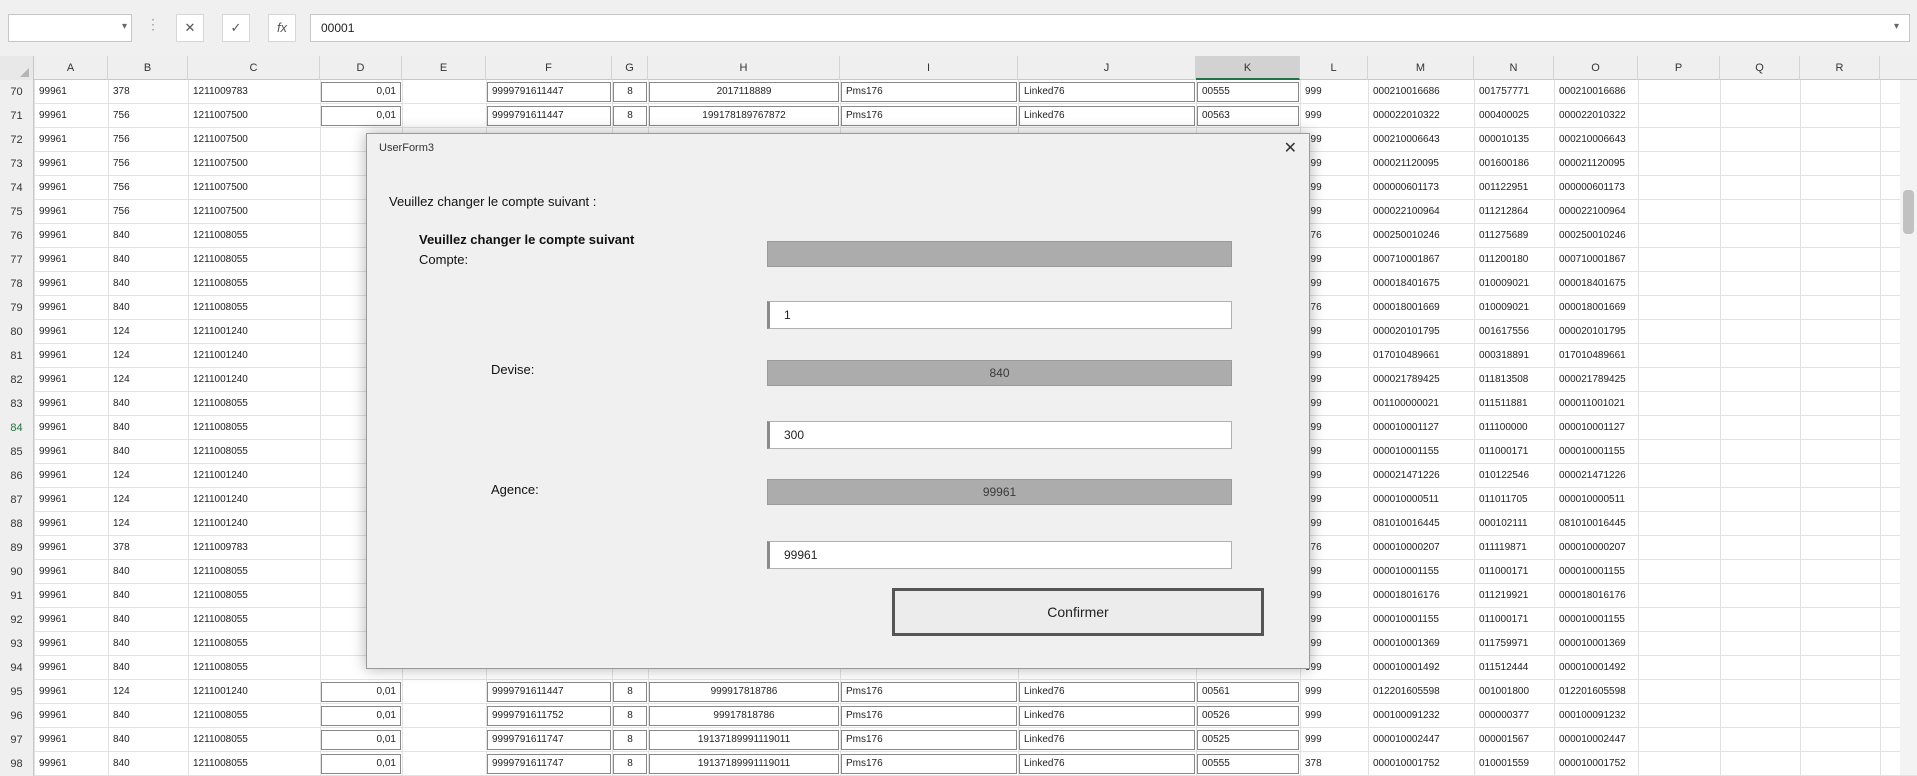 Image resolution: width=1917 pixels, height=776 pixels. Describe the element at coordinates (1514, 620) in the screenshot. I see `cell-n: 011000171` at that location.